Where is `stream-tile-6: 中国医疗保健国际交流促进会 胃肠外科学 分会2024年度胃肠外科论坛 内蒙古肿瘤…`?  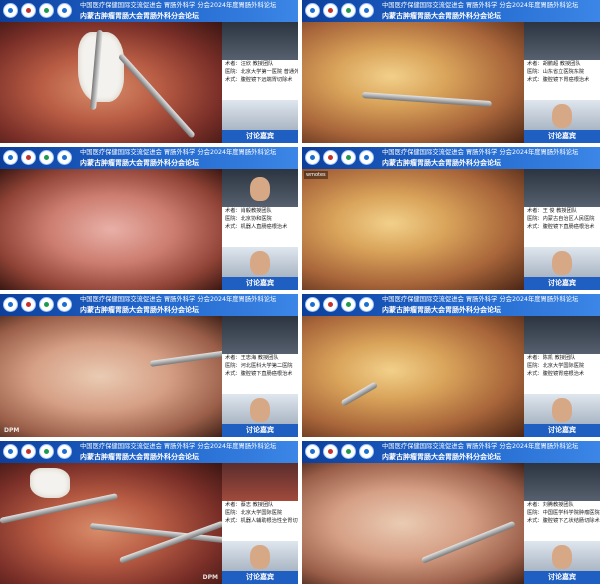 stream-tile-6: 中国医疗保健国际交流促进会 胃肠外科学 分会2024年度胃肠外科论坛 内蒙古肿瘤… is located at coordinates (451, 365).